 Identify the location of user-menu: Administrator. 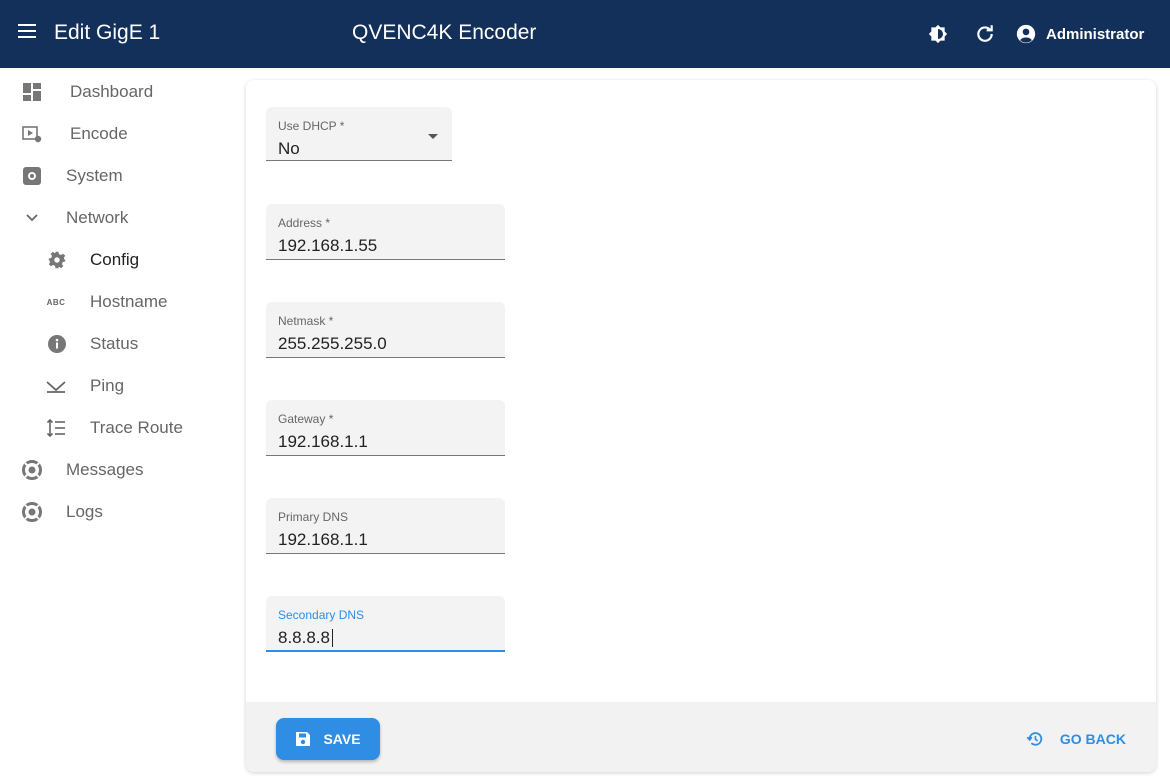
(1080, 34).